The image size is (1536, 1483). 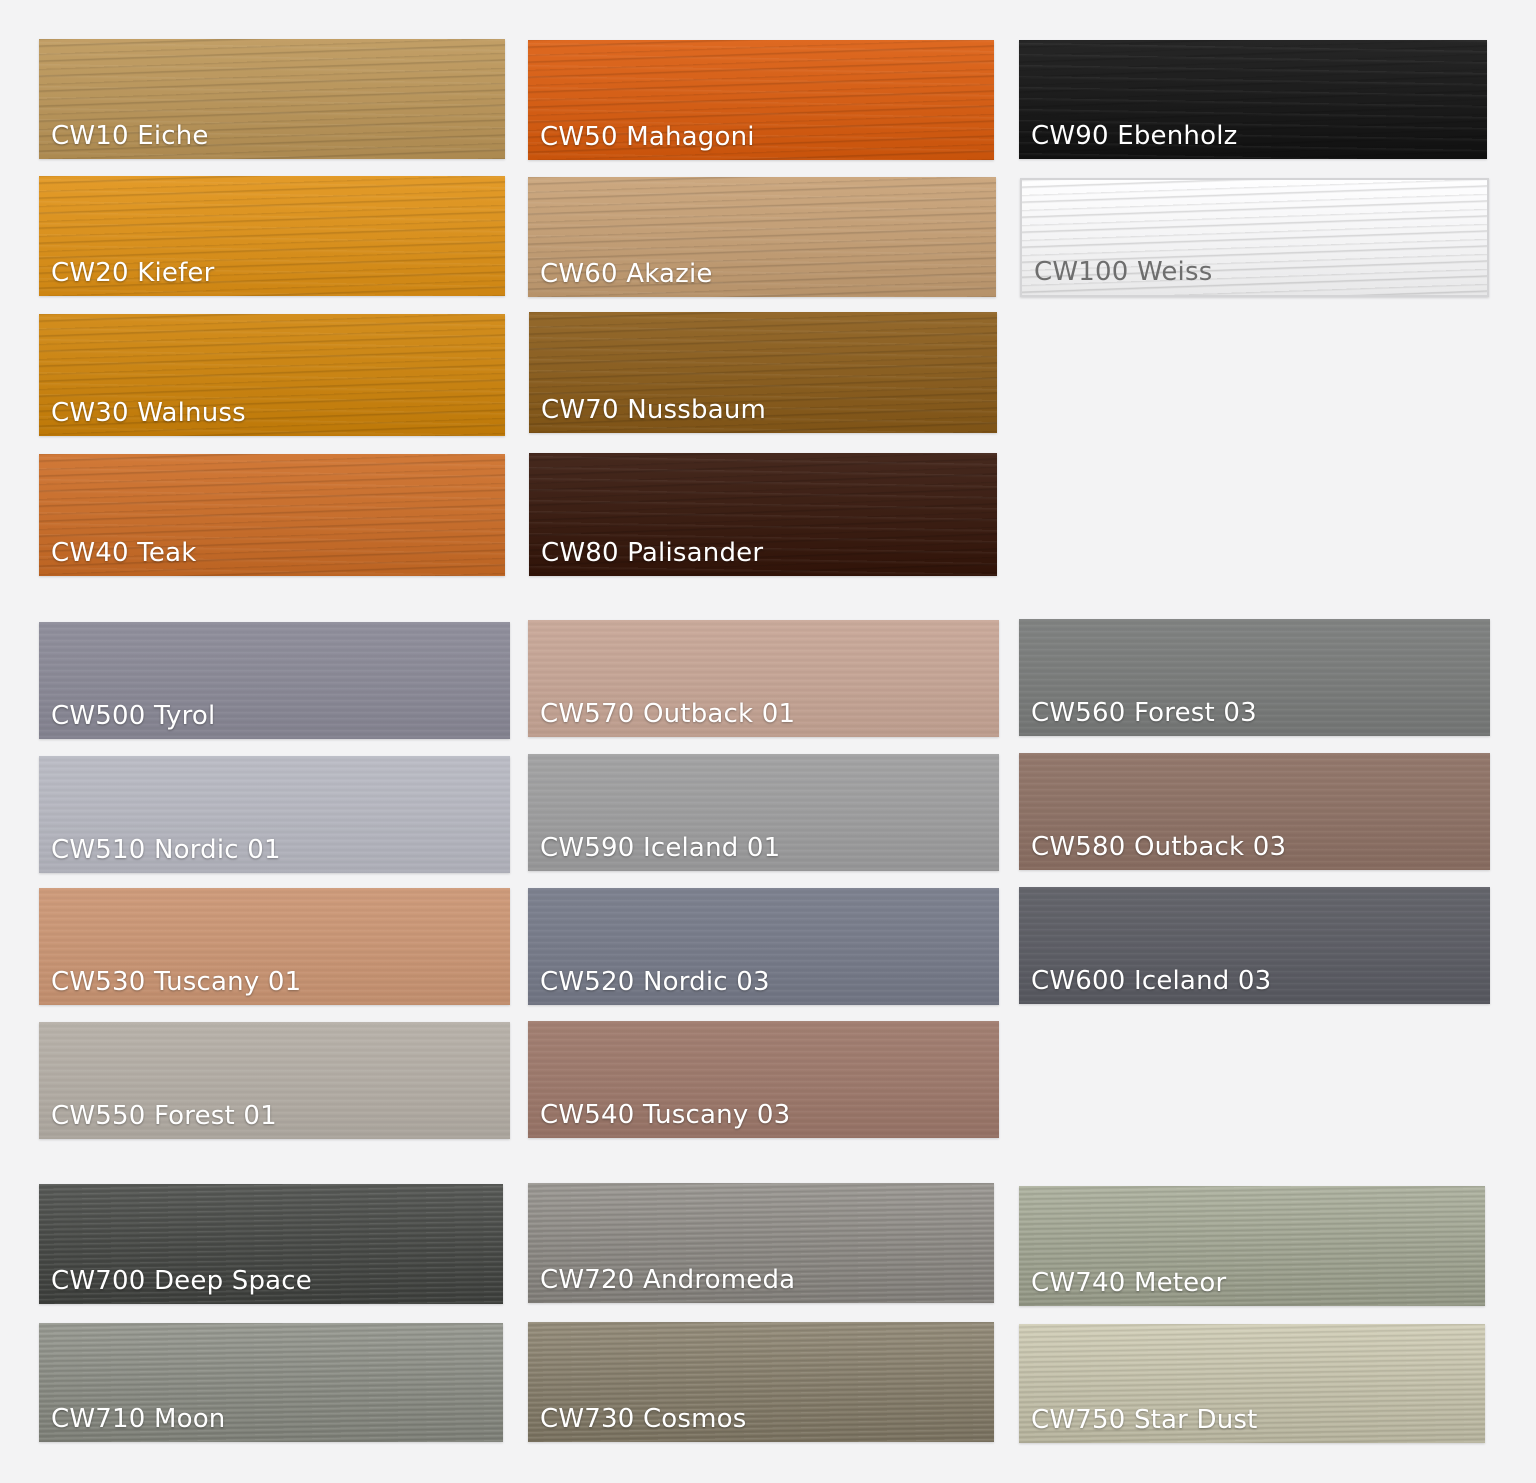 What do you see at coordinates (274, 680) in the screenshot?
I see `swatch-cw500: CW500 Tyrol` at bounding box center [274, 680].